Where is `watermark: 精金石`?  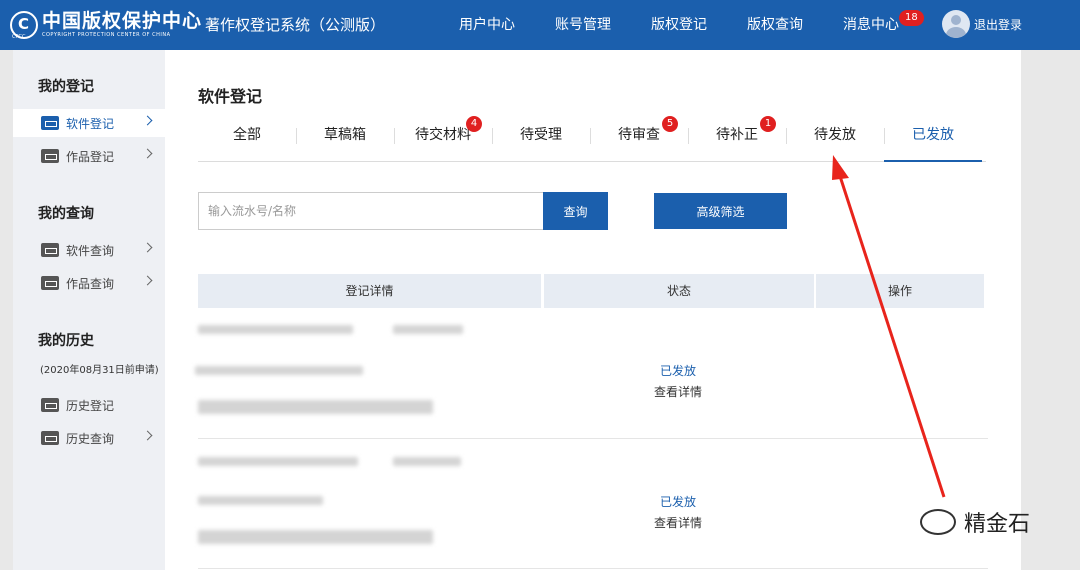
watermark: 精金石 is located at coordinates (975, 522).